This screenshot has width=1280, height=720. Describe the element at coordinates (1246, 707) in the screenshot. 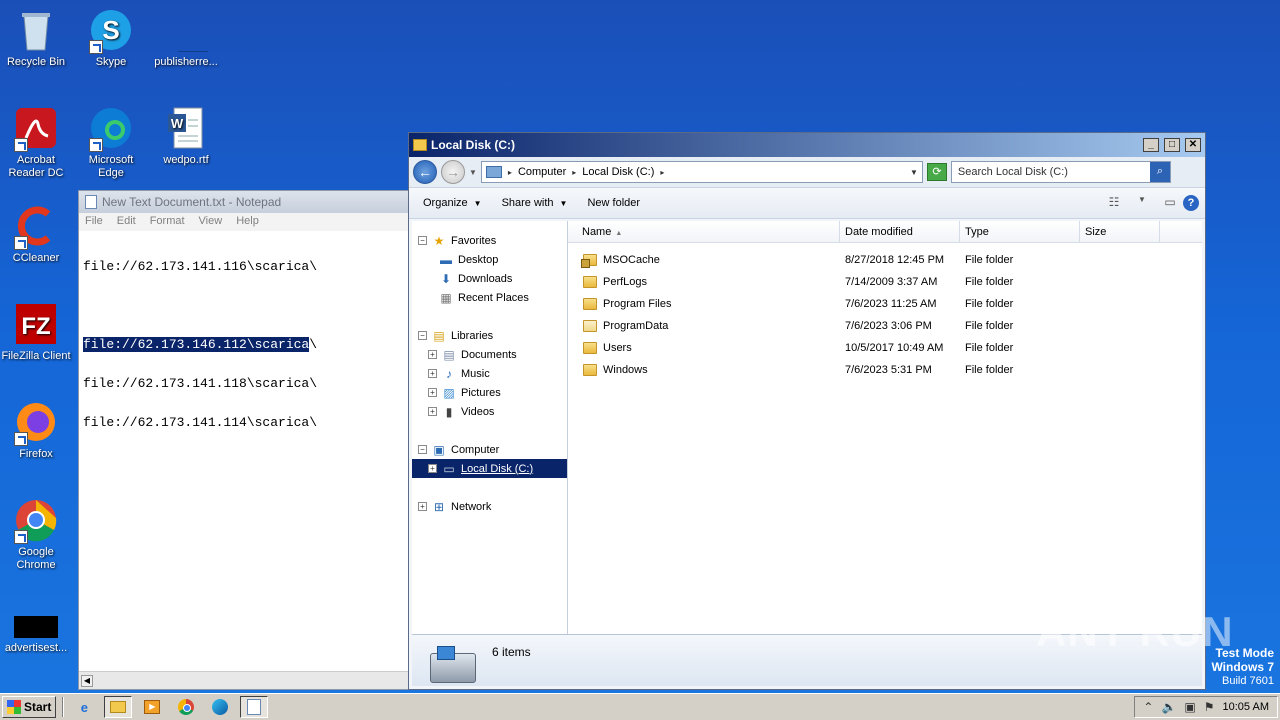

I see `clock: 10:05 AM` at that location.